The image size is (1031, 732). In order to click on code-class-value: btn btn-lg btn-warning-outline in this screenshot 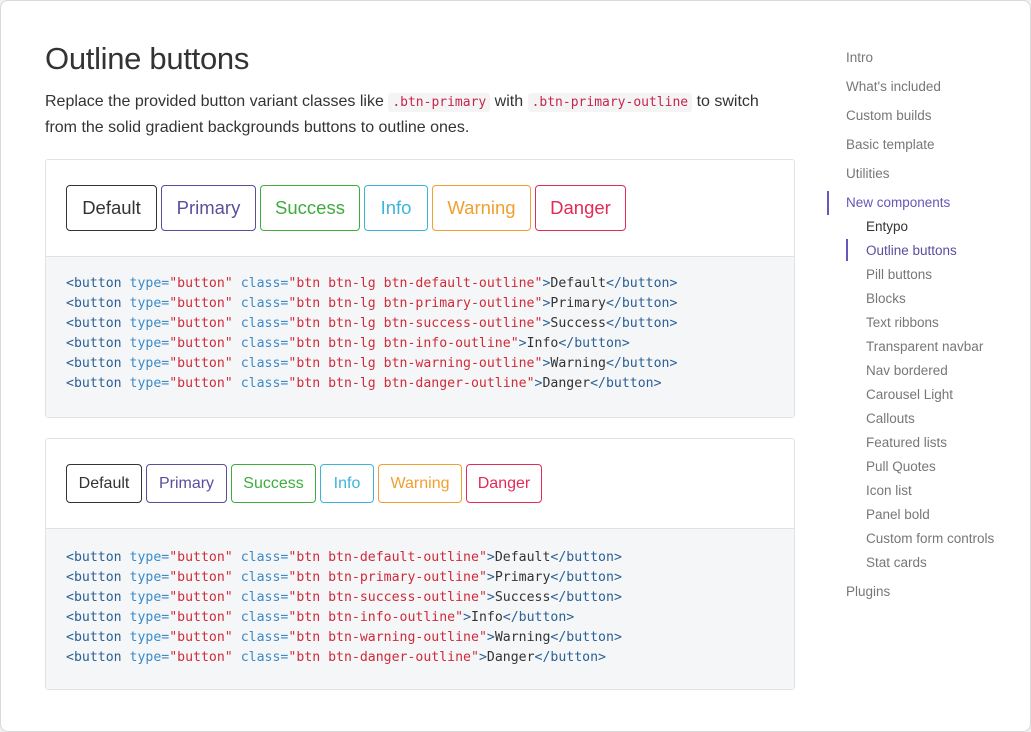, I will do `click(415, 363)`.